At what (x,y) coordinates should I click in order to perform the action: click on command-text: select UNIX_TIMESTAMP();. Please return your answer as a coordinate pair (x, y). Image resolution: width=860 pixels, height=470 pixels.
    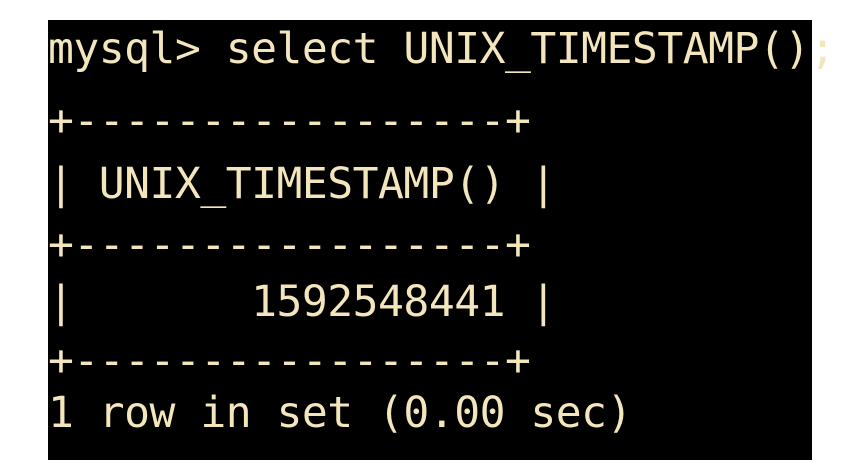
    Looking at the image, I should click on (530, 49).